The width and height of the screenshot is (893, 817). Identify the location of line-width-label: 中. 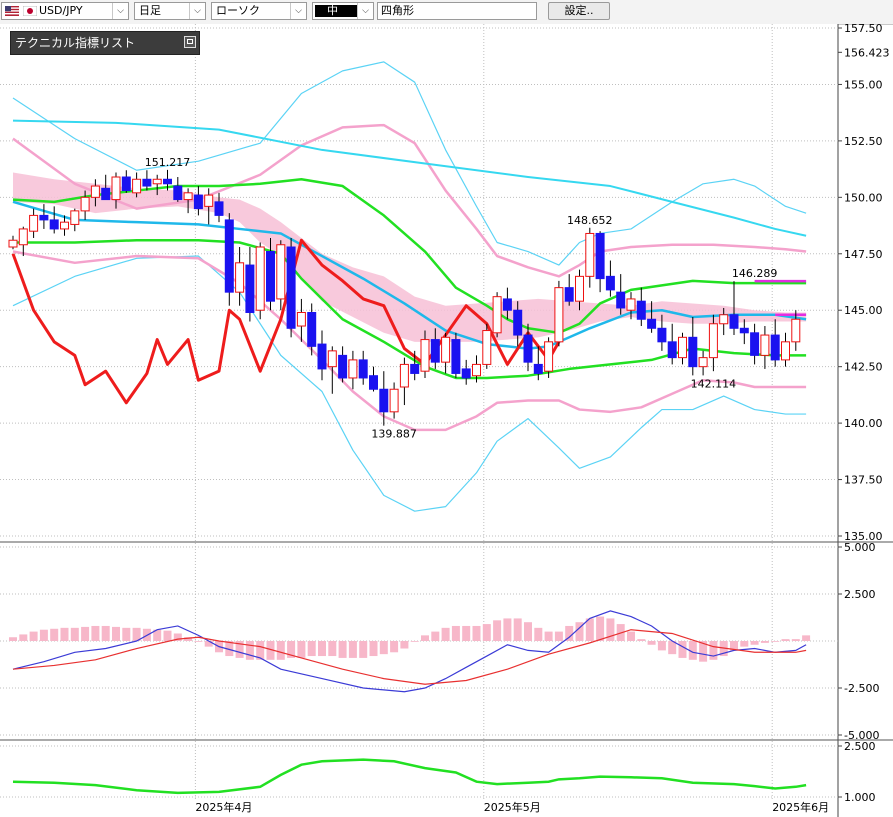
(332, 10).